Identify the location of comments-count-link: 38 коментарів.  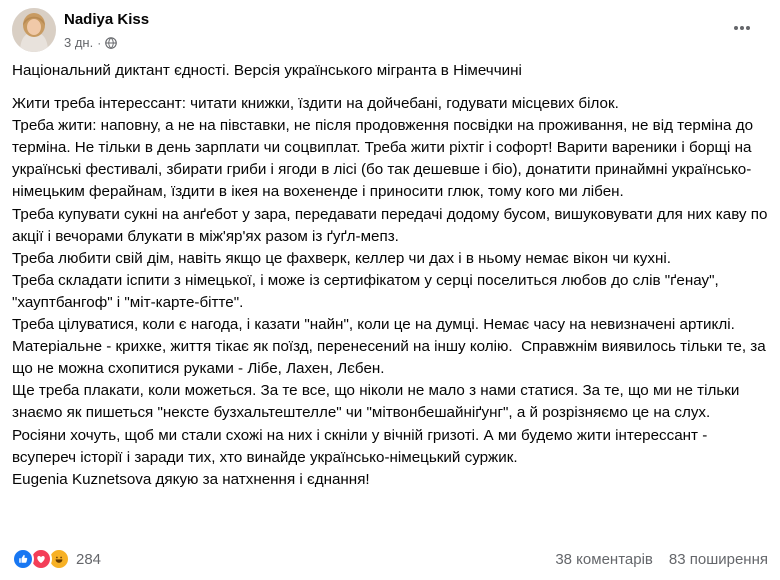
(604, 559).